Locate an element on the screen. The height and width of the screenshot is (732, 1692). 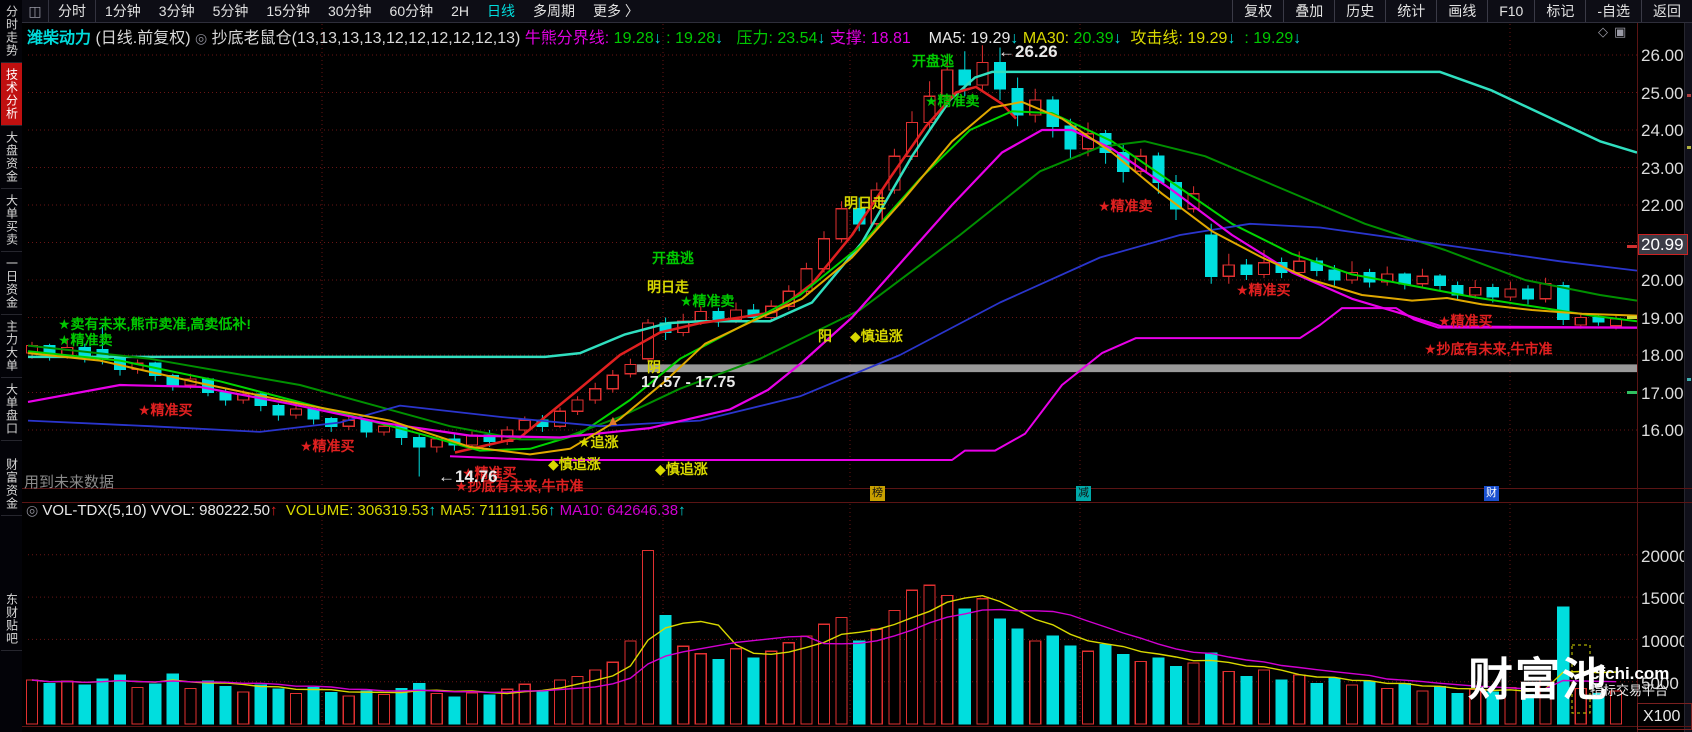
price-axis-label: 22.00 is located at coordinates (1662, 205).